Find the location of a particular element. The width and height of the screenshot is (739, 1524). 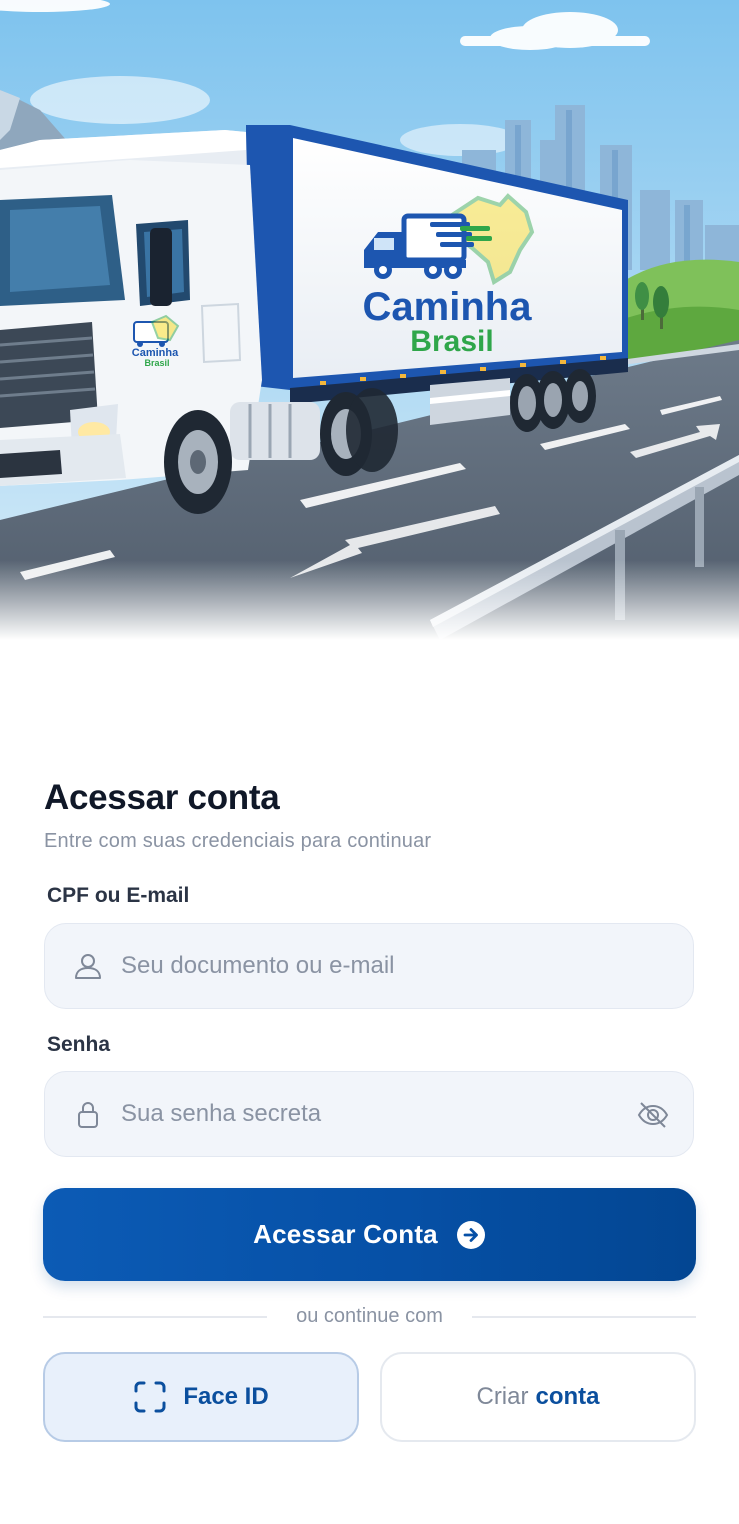

face-id-icon is located at coordinates (150, 1397).